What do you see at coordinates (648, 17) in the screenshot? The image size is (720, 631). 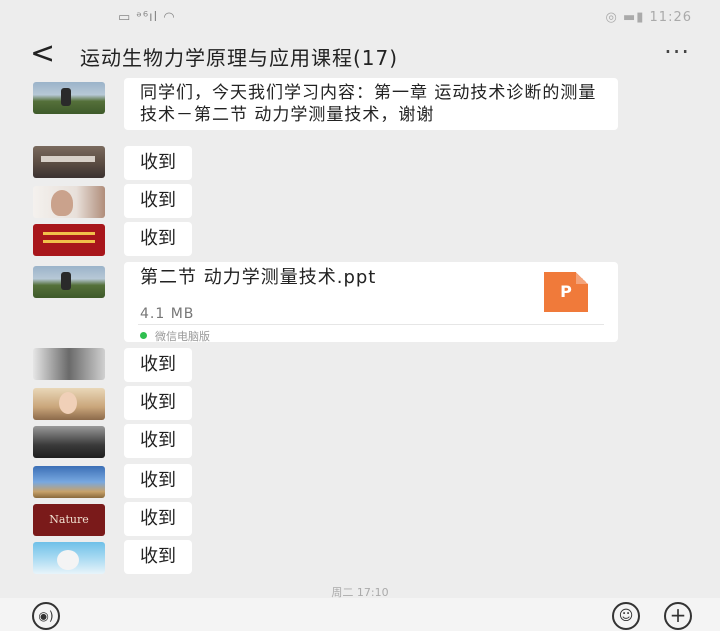 I see `status-time: ◎ ▬▮ 11:26` at bounding box center [648, 17].